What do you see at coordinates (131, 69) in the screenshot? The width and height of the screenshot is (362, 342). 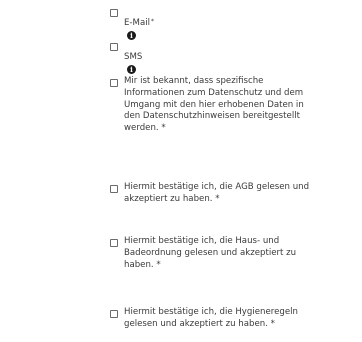 I see `sms-info-icon: i` at bounding box center [131, 69].